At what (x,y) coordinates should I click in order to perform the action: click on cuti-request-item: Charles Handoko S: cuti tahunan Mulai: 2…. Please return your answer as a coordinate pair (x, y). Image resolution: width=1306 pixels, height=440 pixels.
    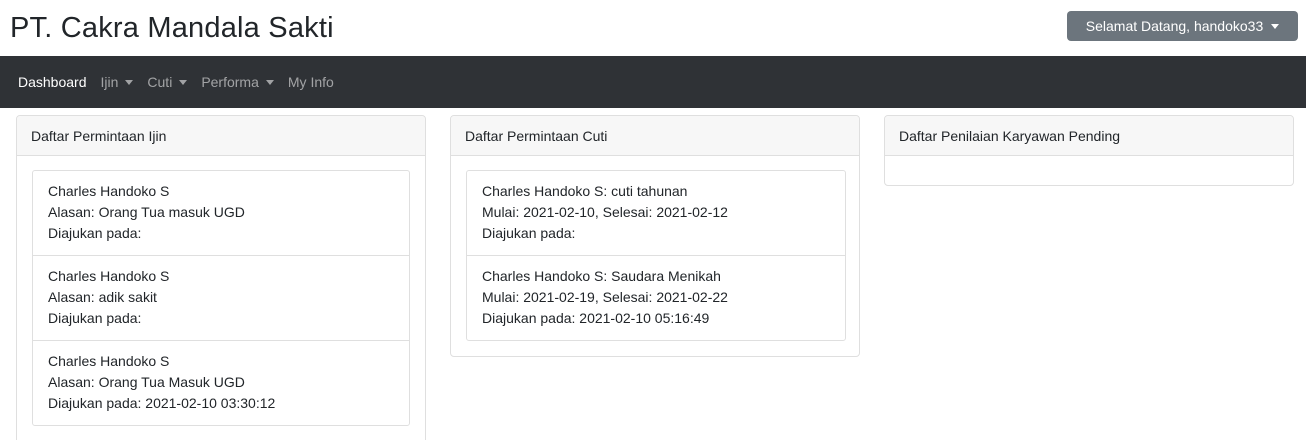
    Looking at the image, I should click on (656, 213).